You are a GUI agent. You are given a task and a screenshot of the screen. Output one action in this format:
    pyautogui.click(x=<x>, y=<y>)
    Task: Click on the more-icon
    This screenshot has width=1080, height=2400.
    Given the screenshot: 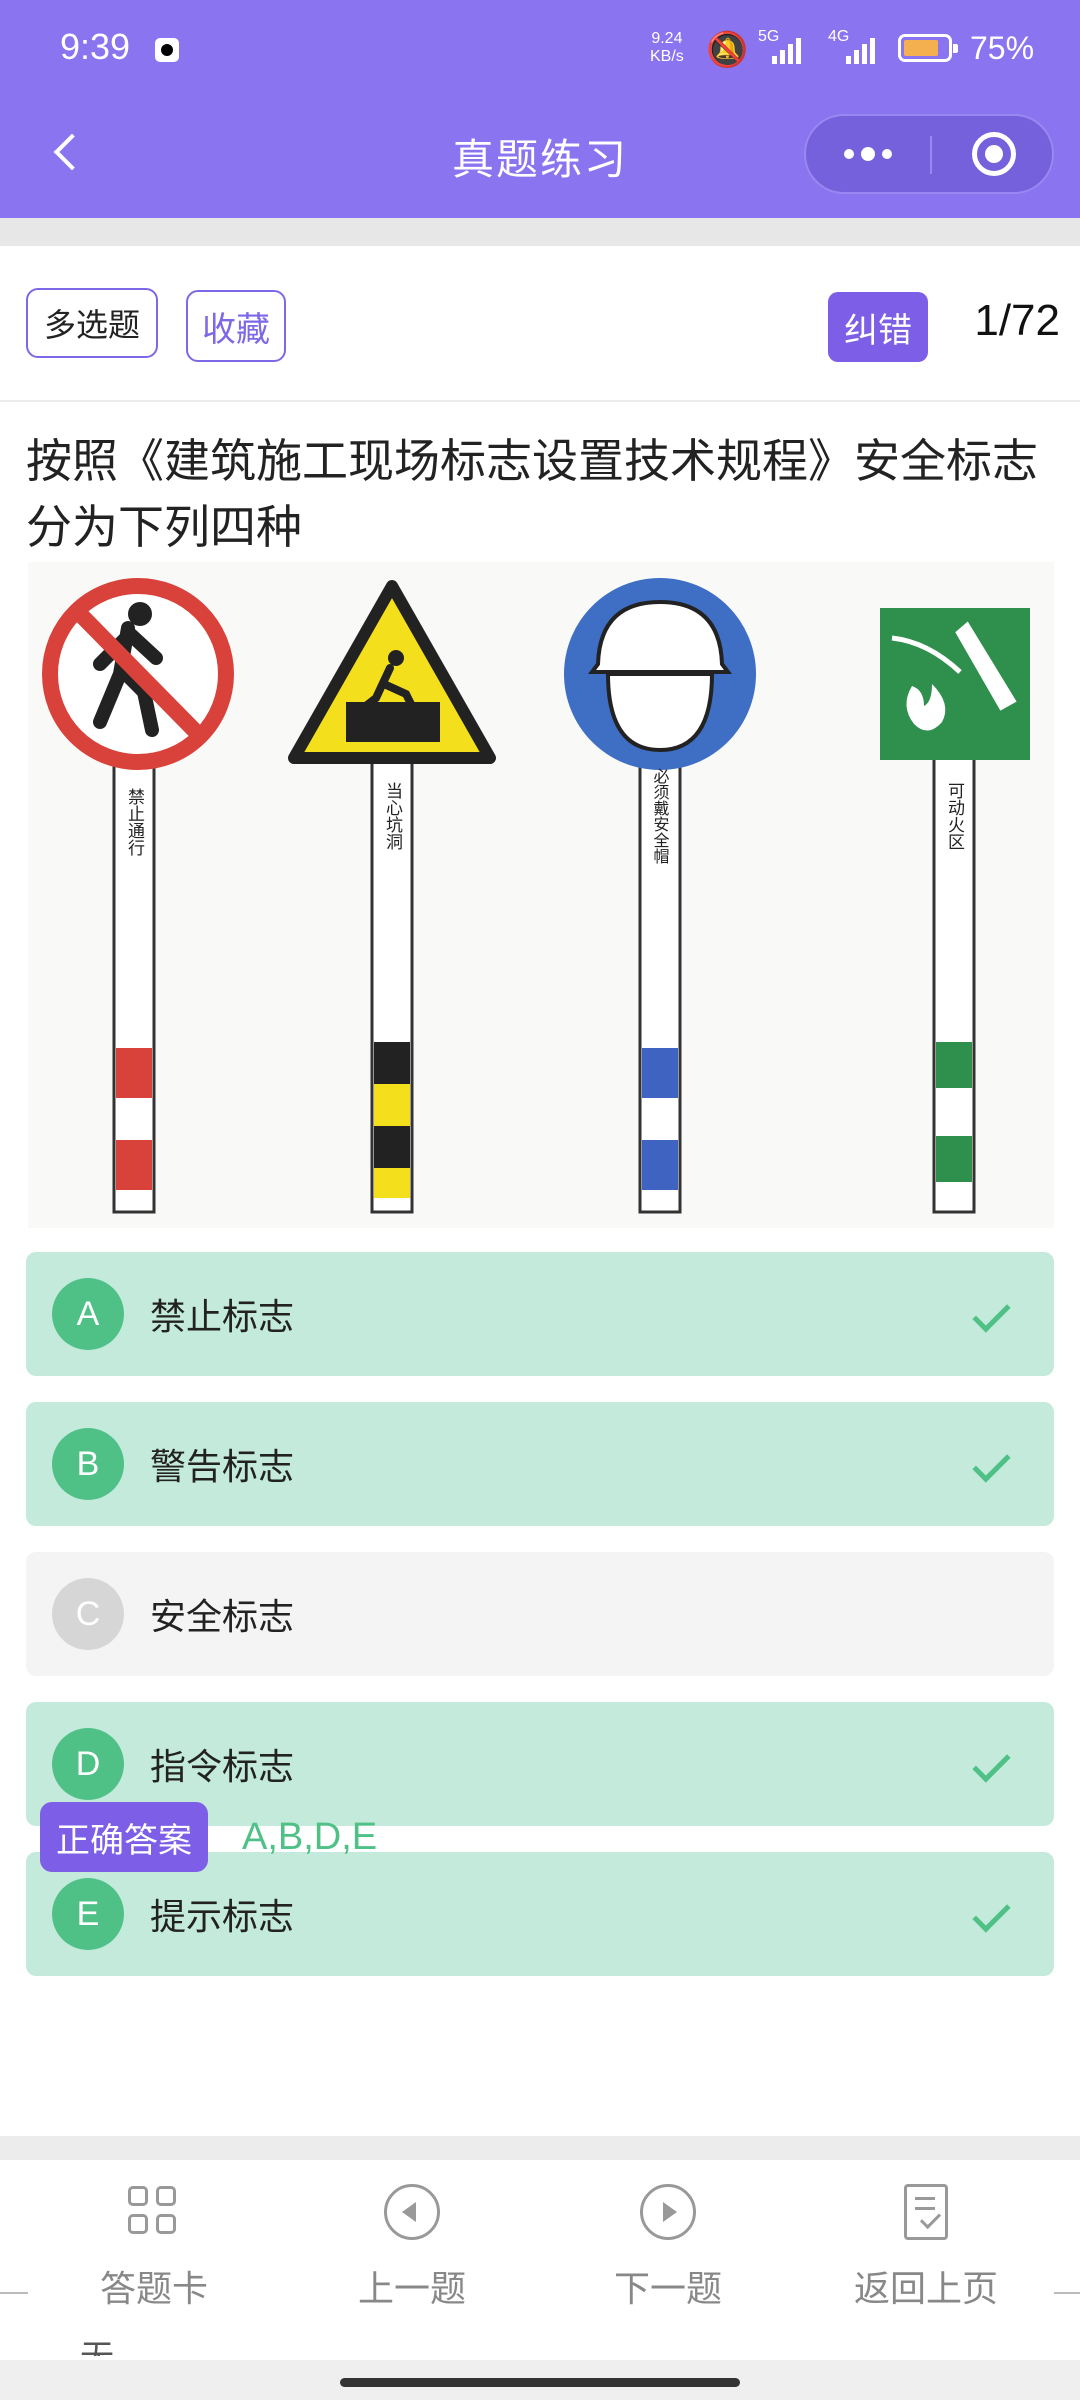 What is the action you would take?
    pyautogui.click(x=868, y=154)
    